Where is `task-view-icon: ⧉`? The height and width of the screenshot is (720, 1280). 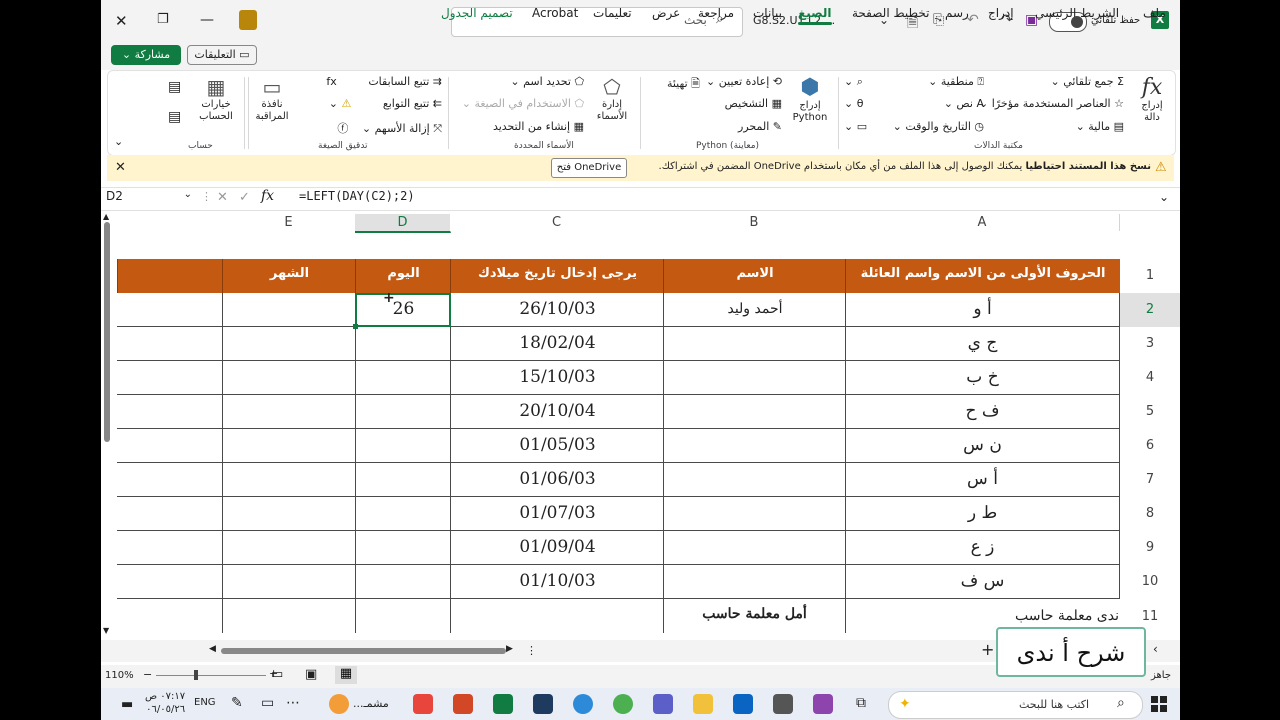
task-view-icon: ⧉ is located at coordinates (861, 703).